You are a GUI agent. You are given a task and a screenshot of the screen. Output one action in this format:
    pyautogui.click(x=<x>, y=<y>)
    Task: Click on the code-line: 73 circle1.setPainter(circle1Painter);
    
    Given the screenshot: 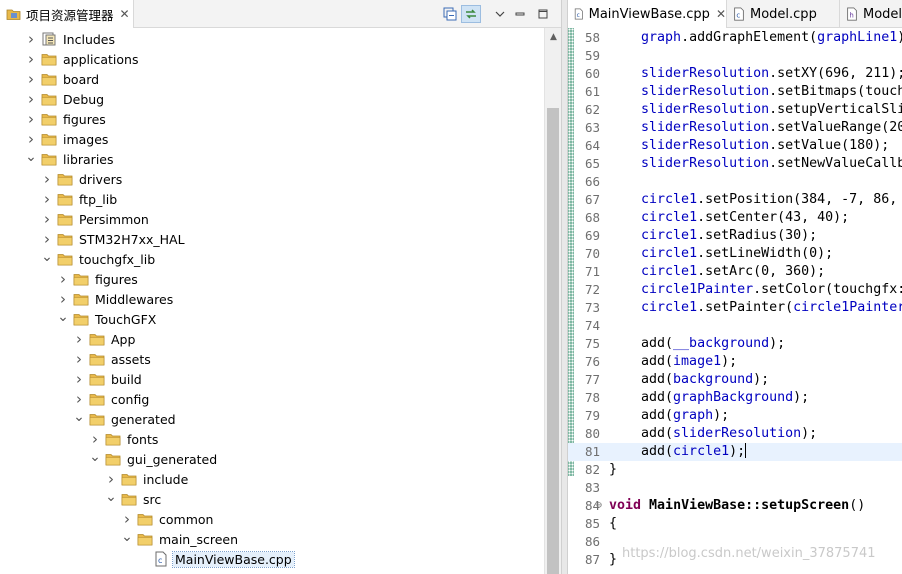 What is the action you would take?
    pyautogui.click(x=735, y=308)
    